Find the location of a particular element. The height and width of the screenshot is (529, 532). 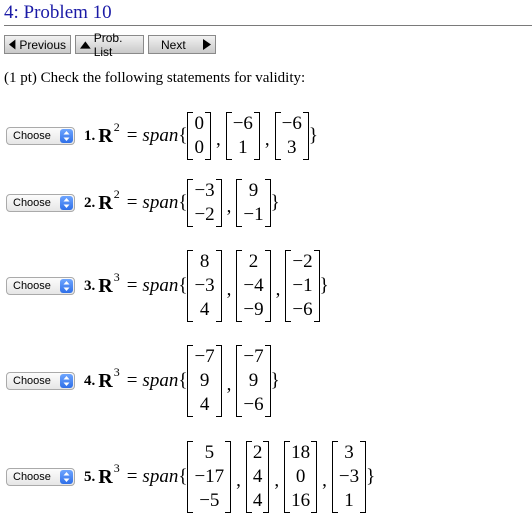

page-title: 4: Problem 10 is located at coordinates (58, 12).